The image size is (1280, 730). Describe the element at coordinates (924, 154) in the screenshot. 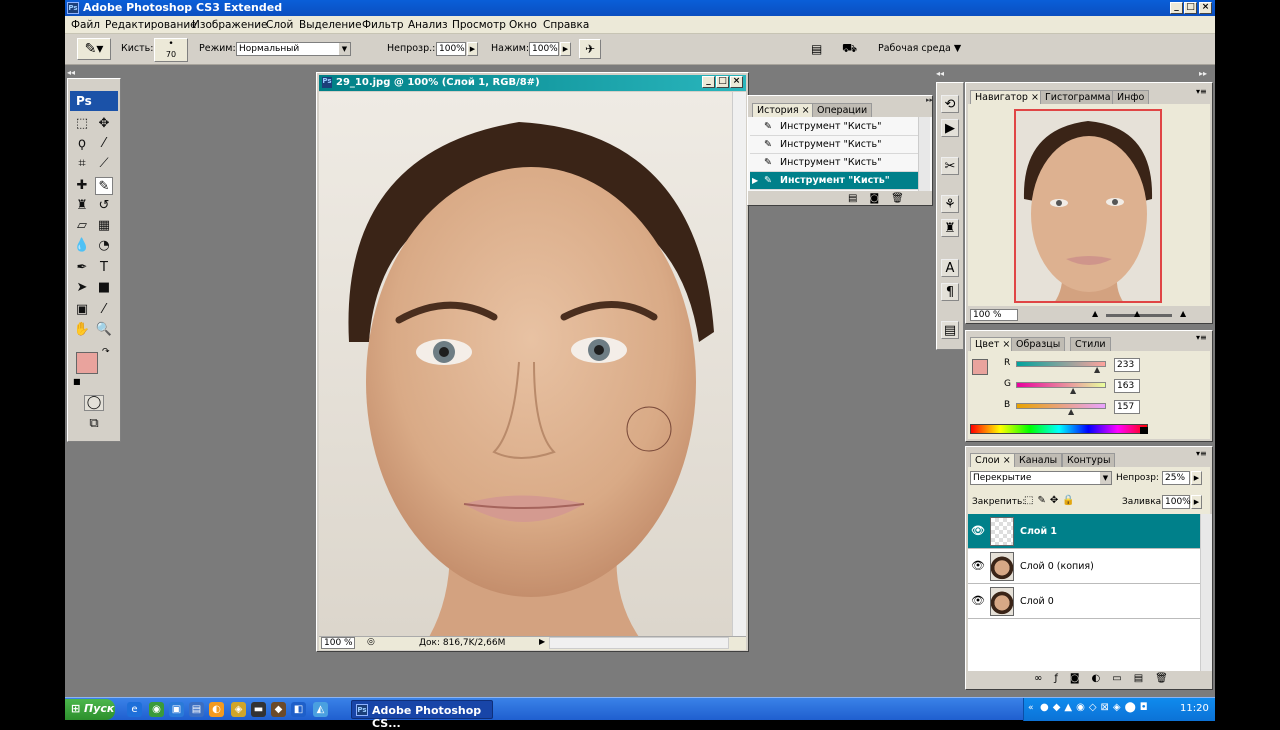

I see `history-scrollbar` at that location.